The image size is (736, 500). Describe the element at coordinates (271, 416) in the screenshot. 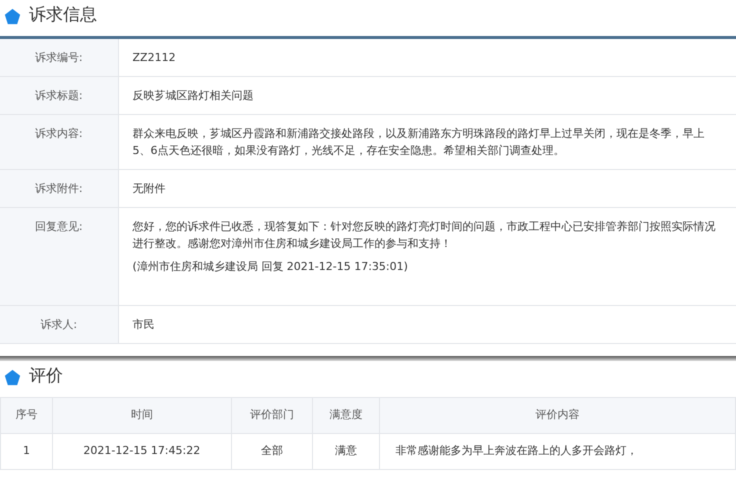

I see `column-header: 评价部门` at that location.